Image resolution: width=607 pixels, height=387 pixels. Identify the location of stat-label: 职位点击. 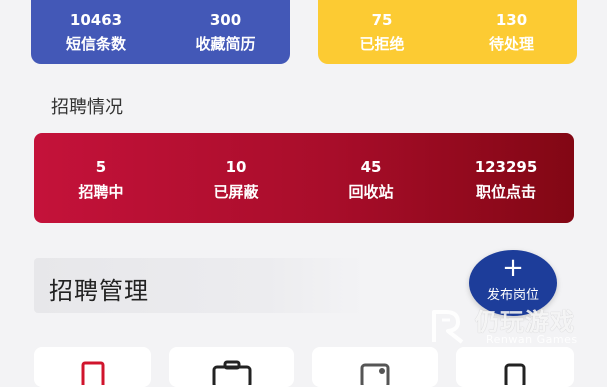
(505, 192).